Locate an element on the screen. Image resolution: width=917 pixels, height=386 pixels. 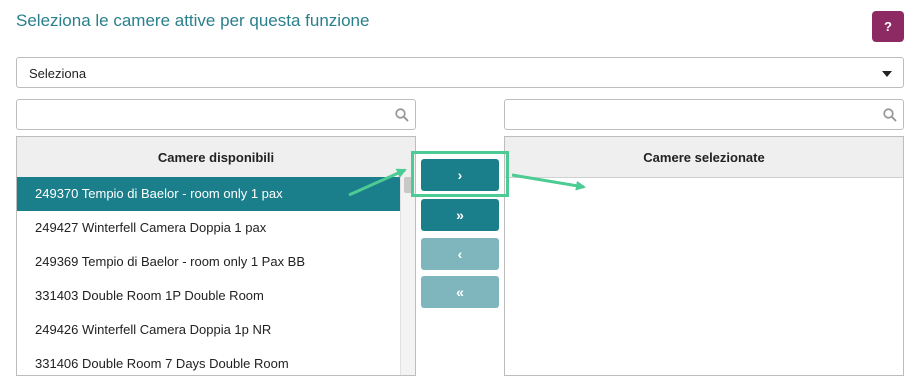
selected-search-input is located at coordinates (674, 114).